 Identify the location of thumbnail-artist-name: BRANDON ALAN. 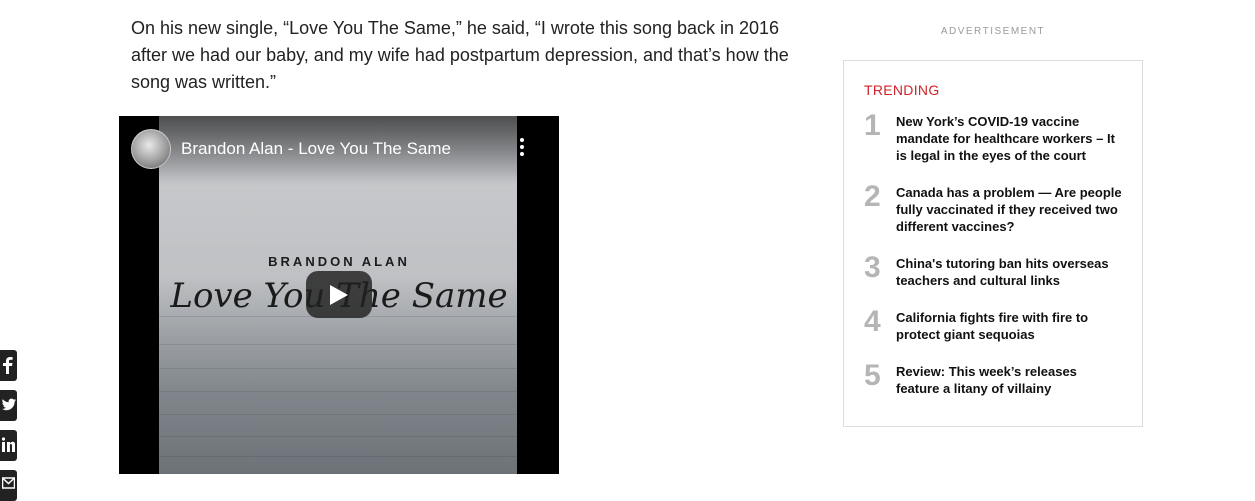
(339, 261).